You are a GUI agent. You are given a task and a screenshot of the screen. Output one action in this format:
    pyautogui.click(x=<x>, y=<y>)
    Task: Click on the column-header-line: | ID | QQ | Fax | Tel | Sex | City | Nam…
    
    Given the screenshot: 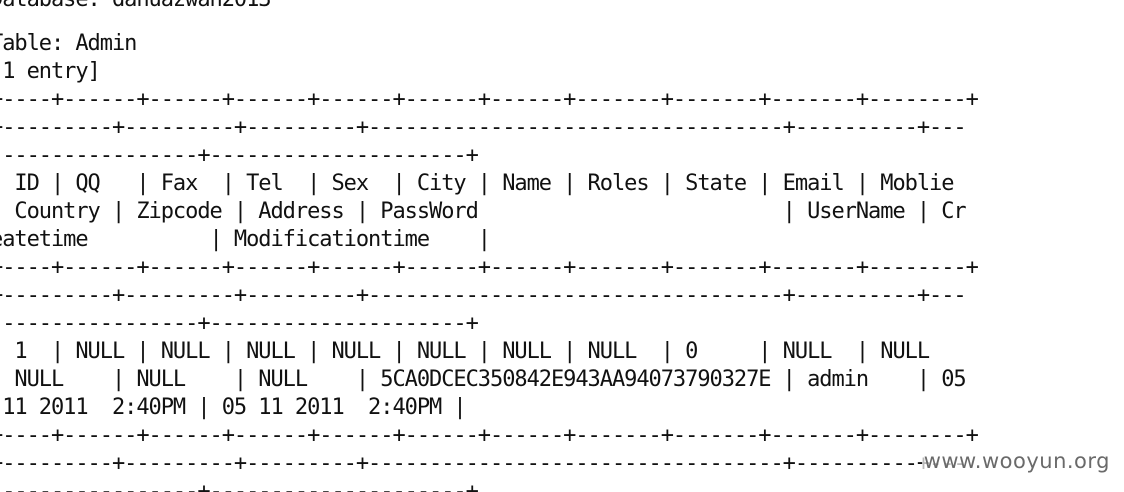 What is the action you would take?
    pyautogui.click(x=477, y=183)
    